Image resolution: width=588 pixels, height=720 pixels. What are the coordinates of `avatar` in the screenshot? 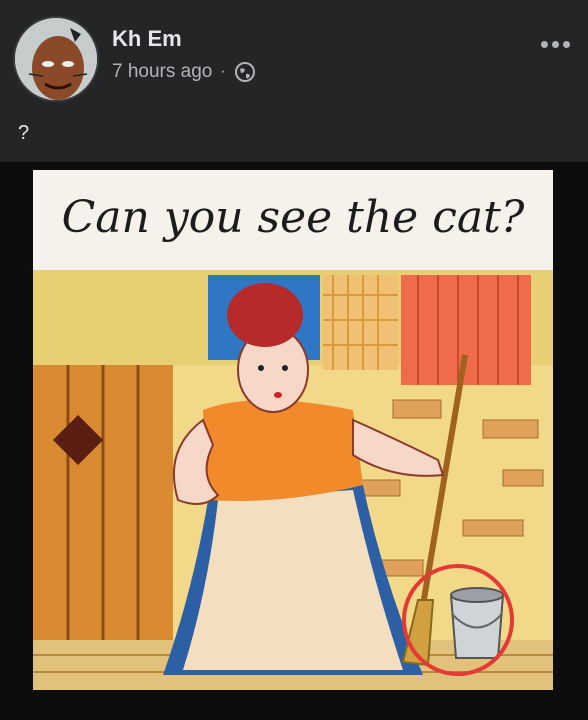 It's located at (56, 59).